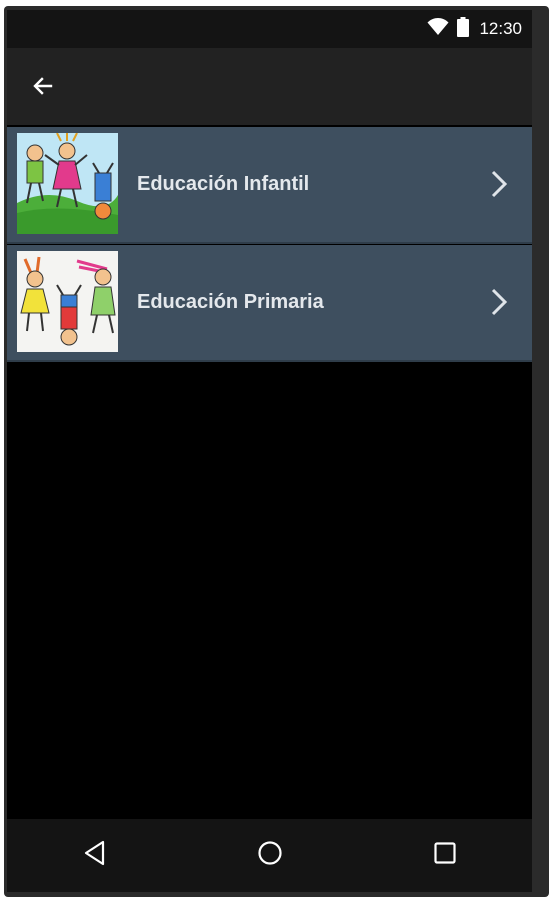 The image size is (555, 900). I want to click on app-bar, so click(269, 86).